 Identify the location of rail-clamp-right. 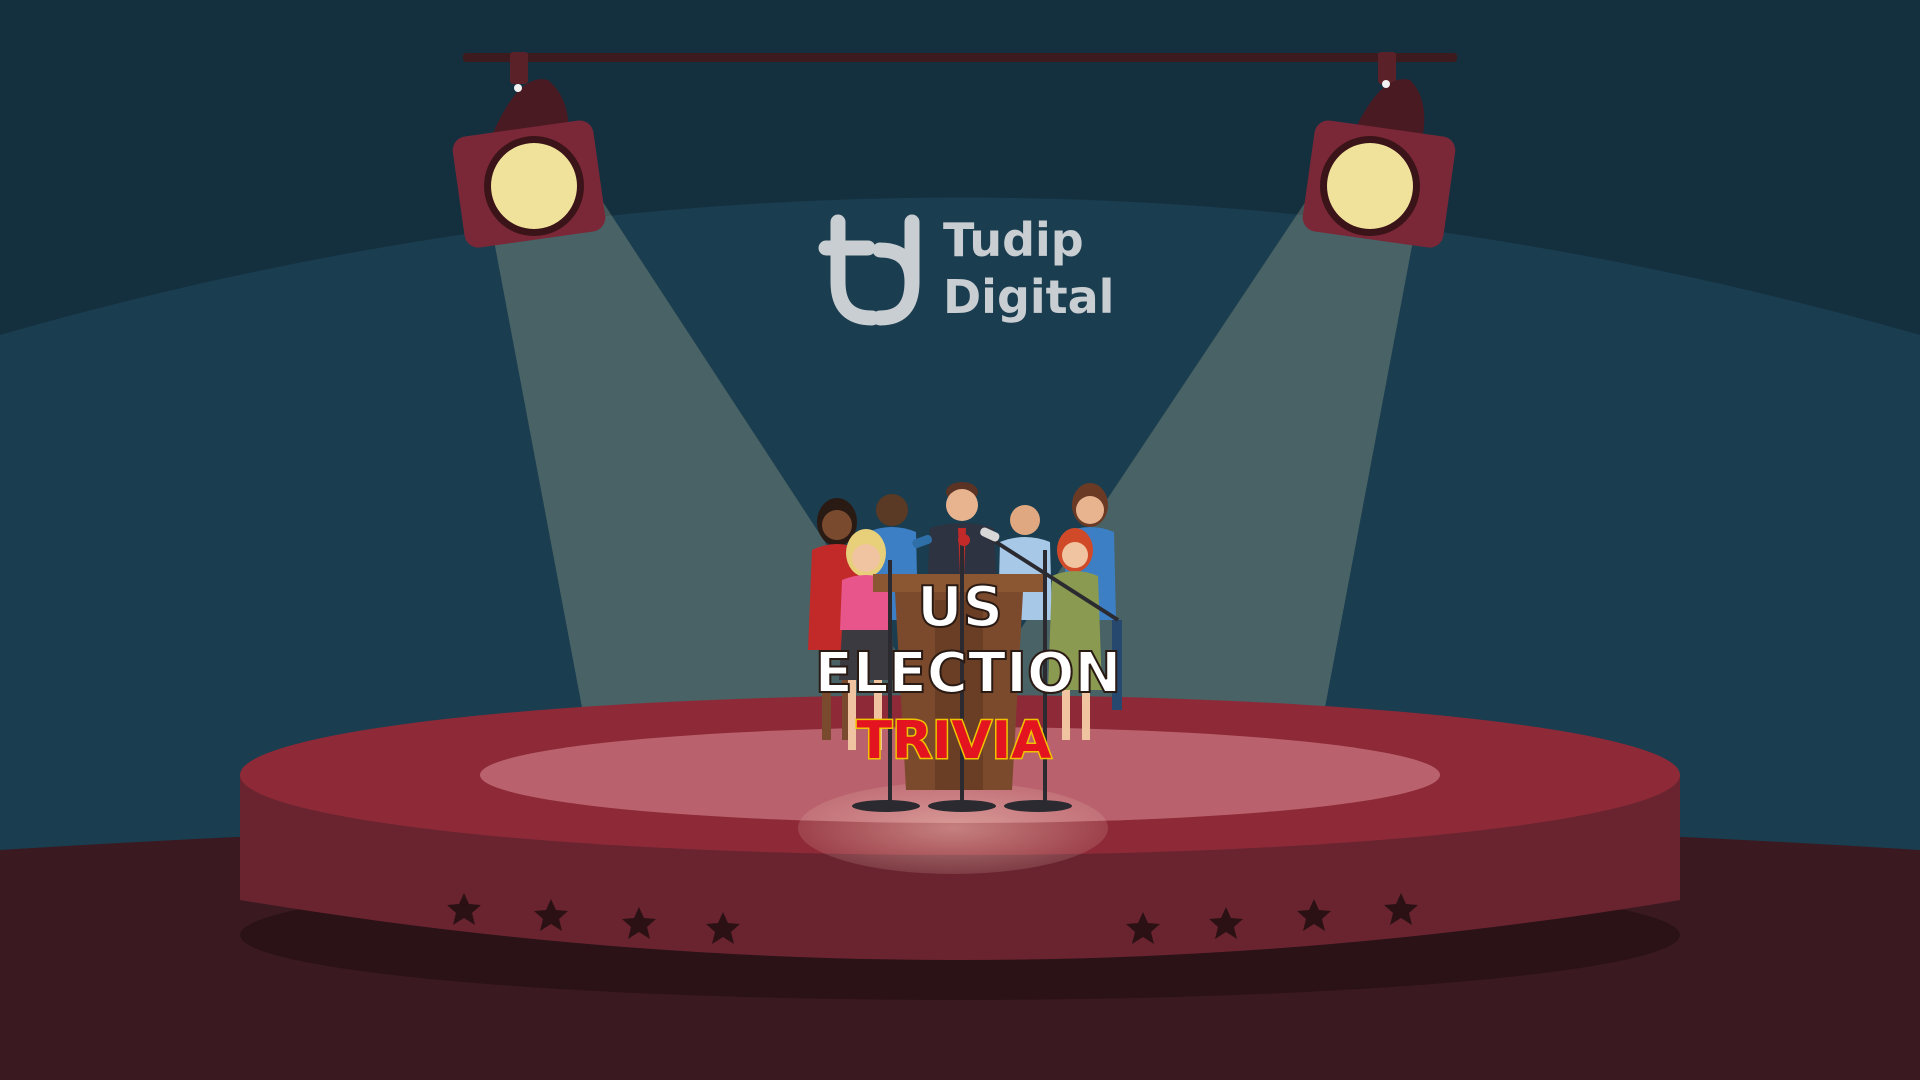
(1387, 68).